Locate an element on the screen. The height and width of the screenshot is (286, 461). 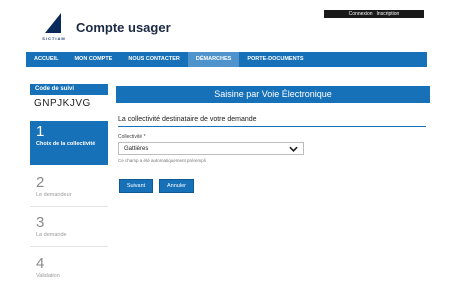
collectivite-label: Collectivité * is located at coordinates (132, 137).